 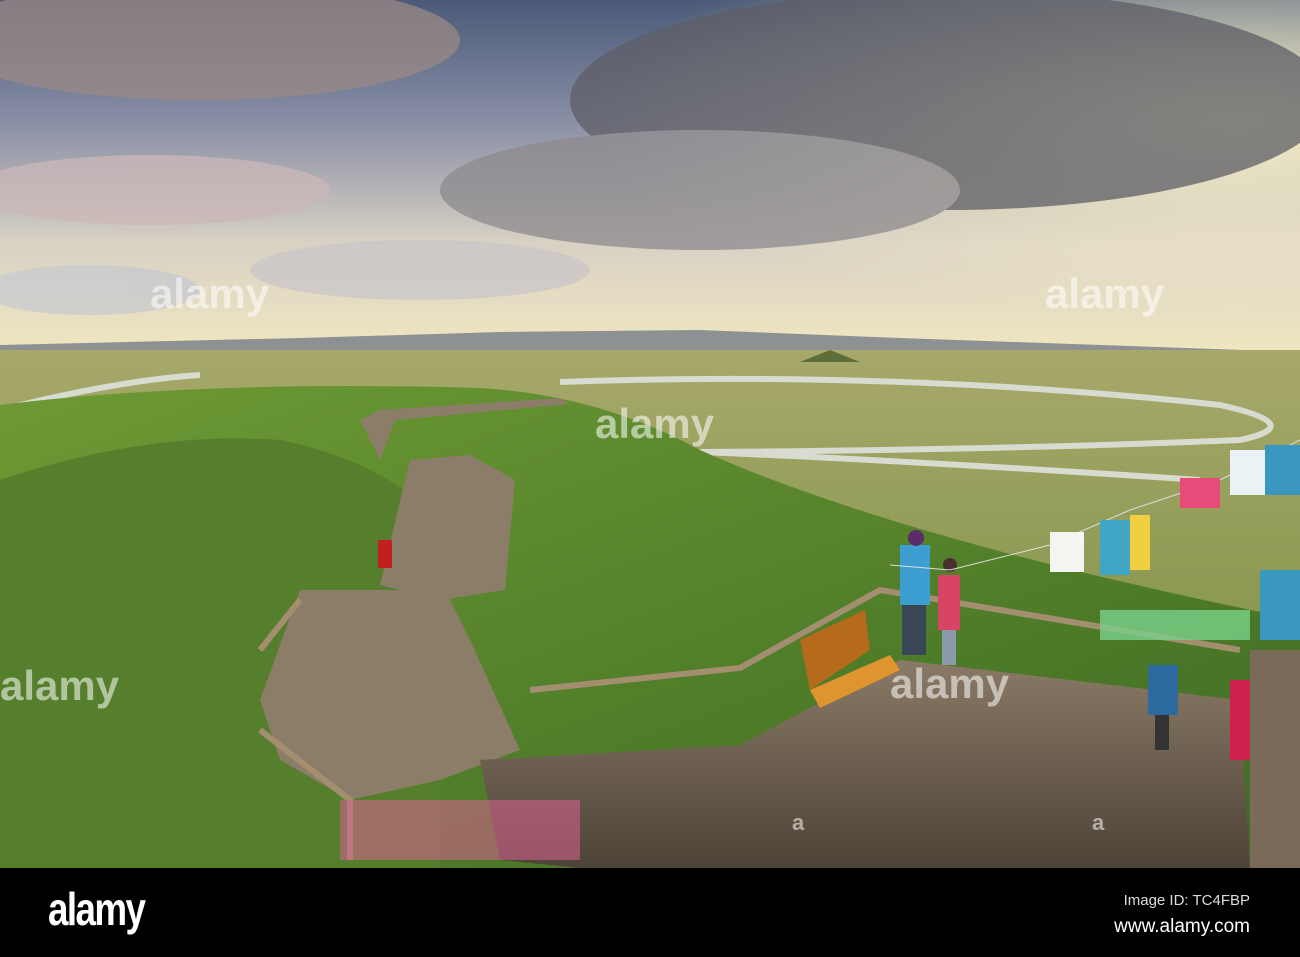 I want to click on alamy-logo: alamy, so click(x=97, y=909).